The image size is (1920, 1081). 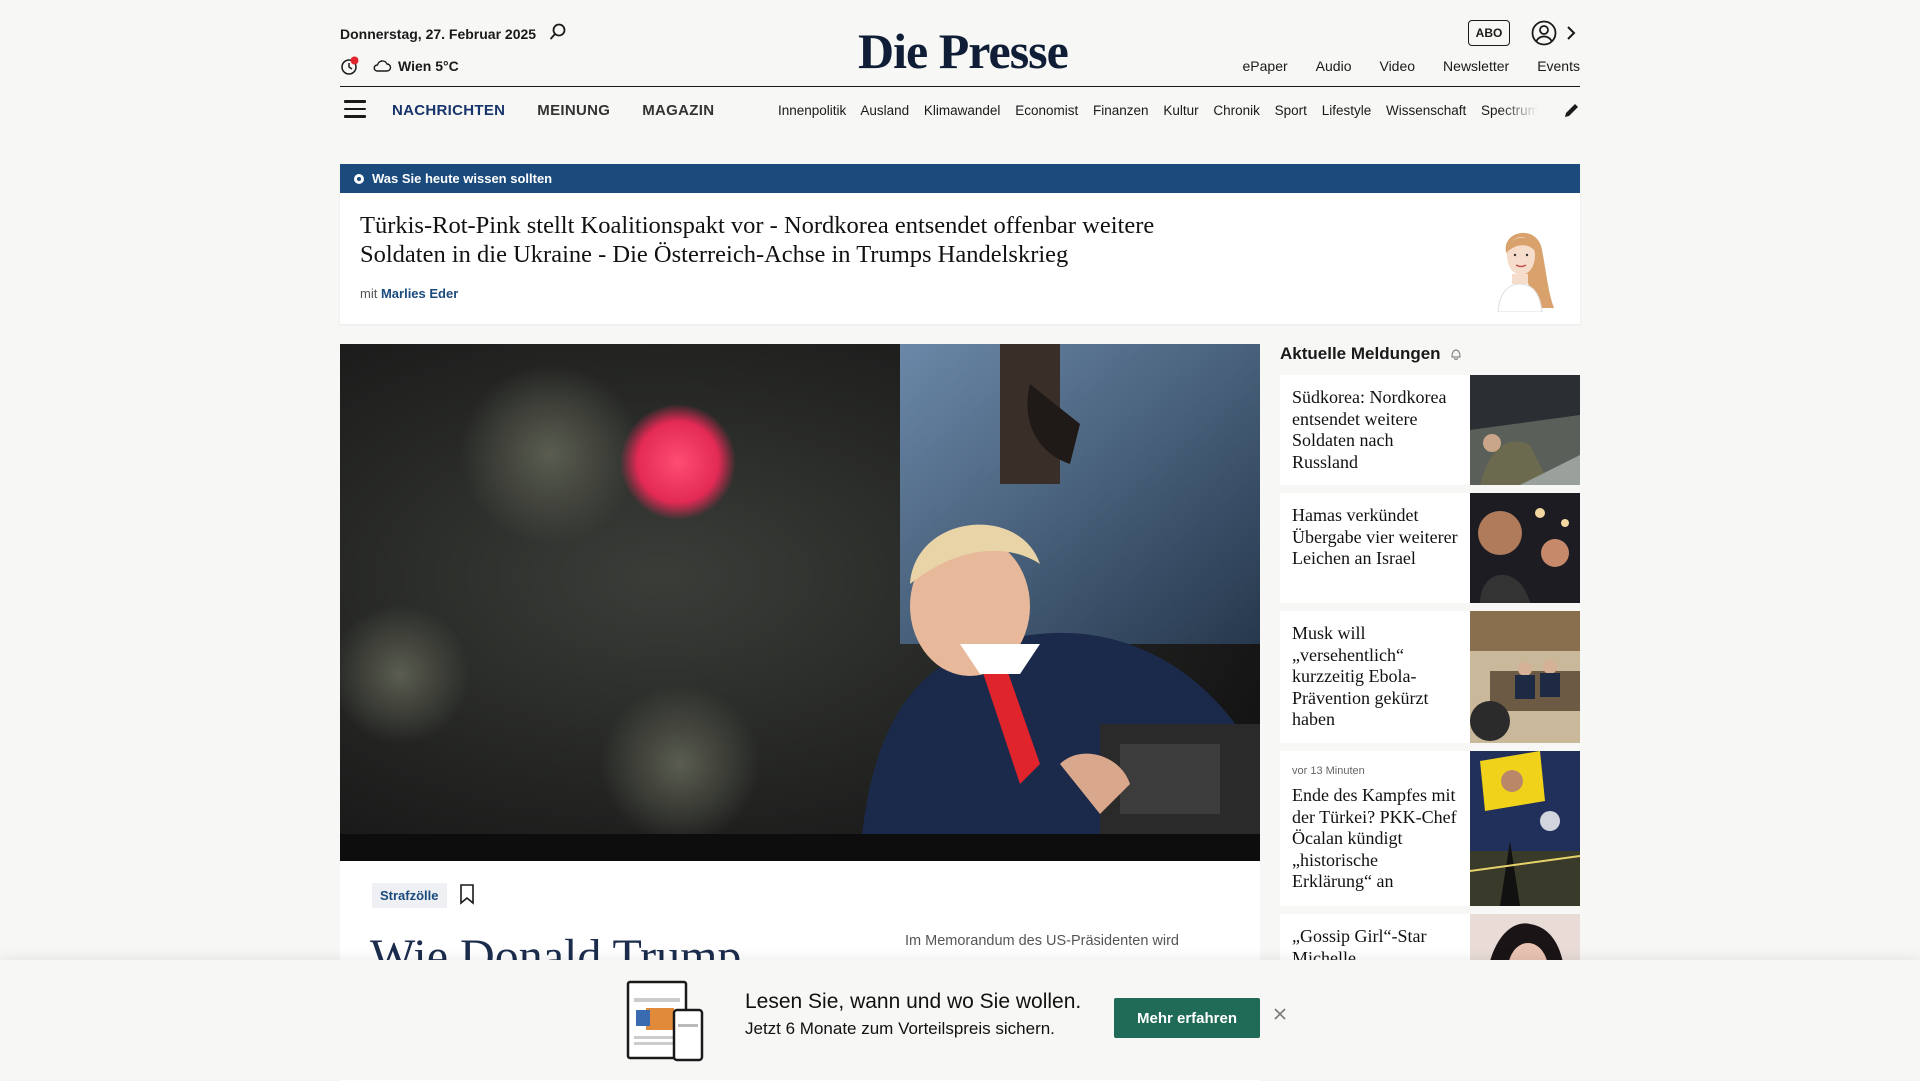 What do you see at coordinates (1265, 66) in the screenshot?
I see `link-epaper: ePaper` at bounding box center [1265, 66].